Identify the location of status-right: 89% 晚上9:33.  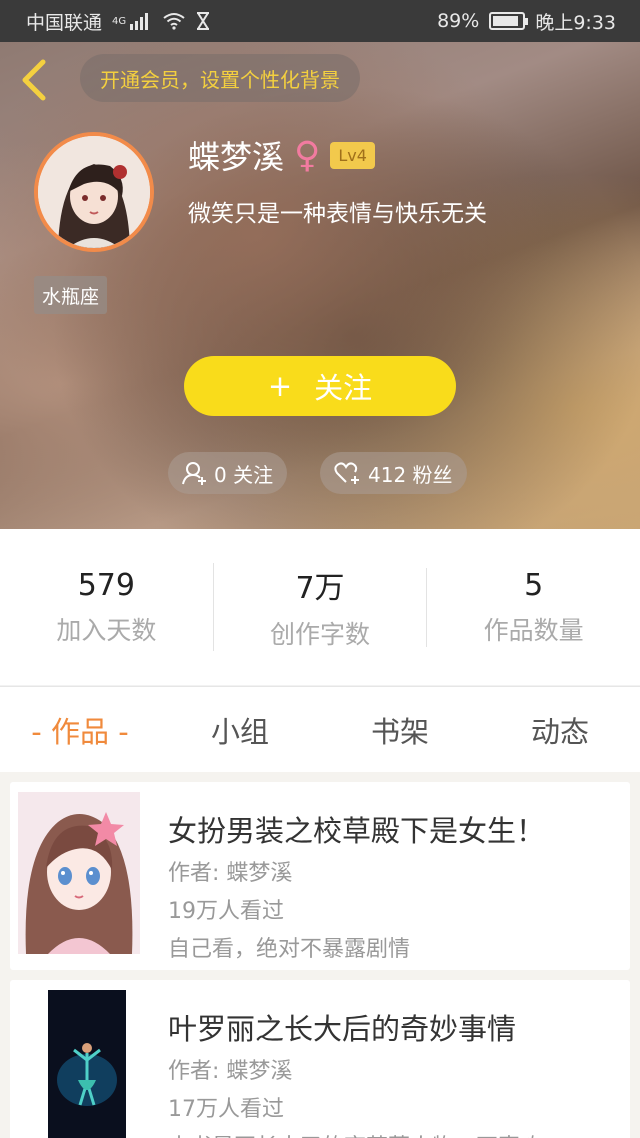
(526, 21).